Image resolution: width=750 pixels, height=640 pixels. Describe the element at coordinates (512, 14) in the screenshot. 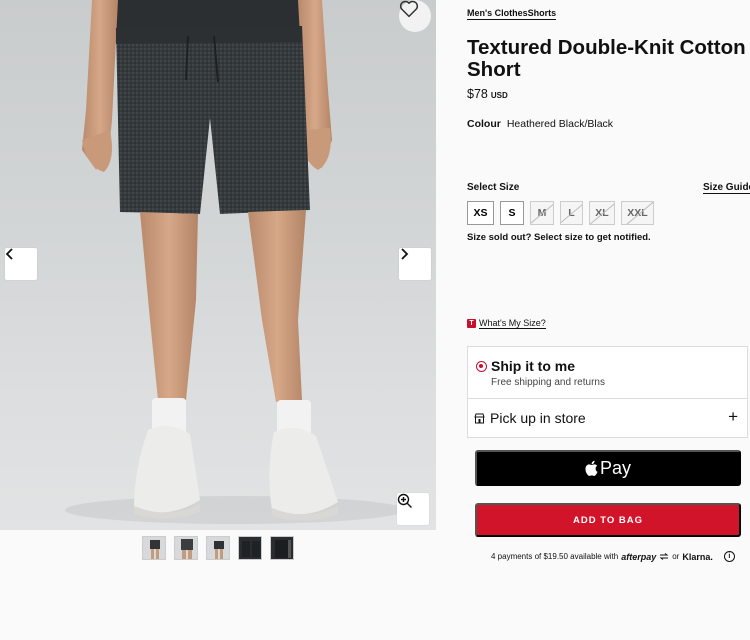

I see `breadcrumb: Men's ClothesShorts` at that location.